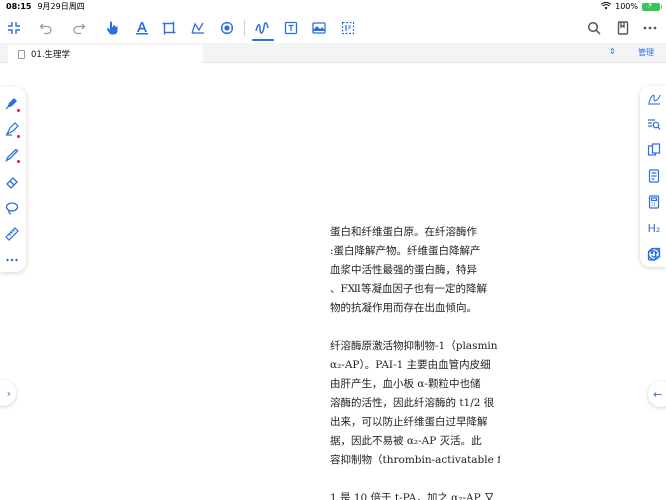 The width and height of the screenshot is (666, 500). Describe the element at coordinates (606, 6) in the screenshot. I see `wifi-icon` at that location.